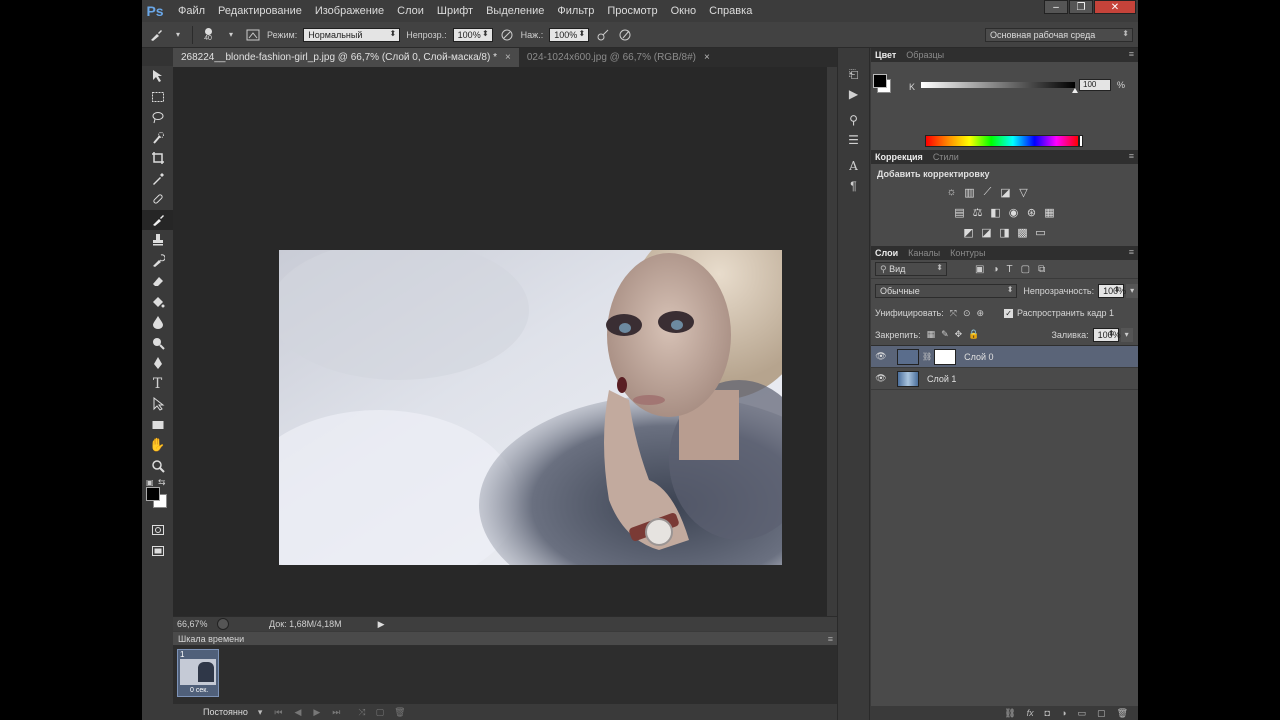 This screenshot has height=720, width=1280. Describe the element at coordinates (981, 313) in the screenshot. I see `unify-style-icon: ⊕` at that location.